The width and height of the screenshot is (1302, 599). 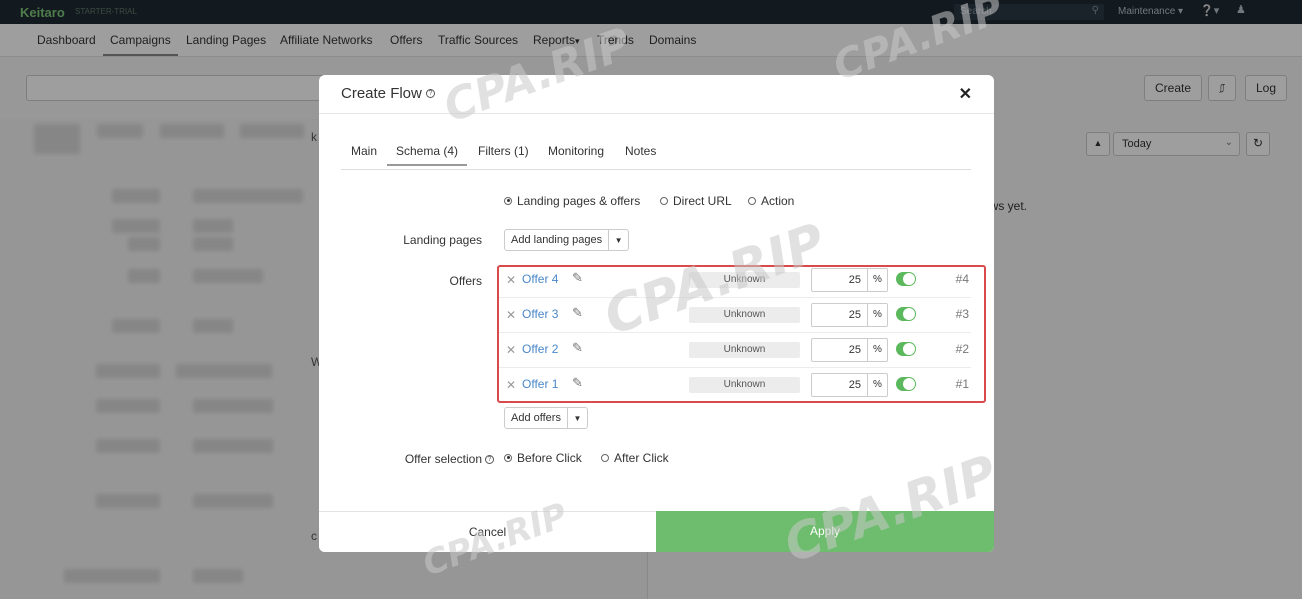 What do you see at coordinates (443, 459) in the screenshot?
I see `offer-selection-label: Offer selection` at bounding box center [443, 459].